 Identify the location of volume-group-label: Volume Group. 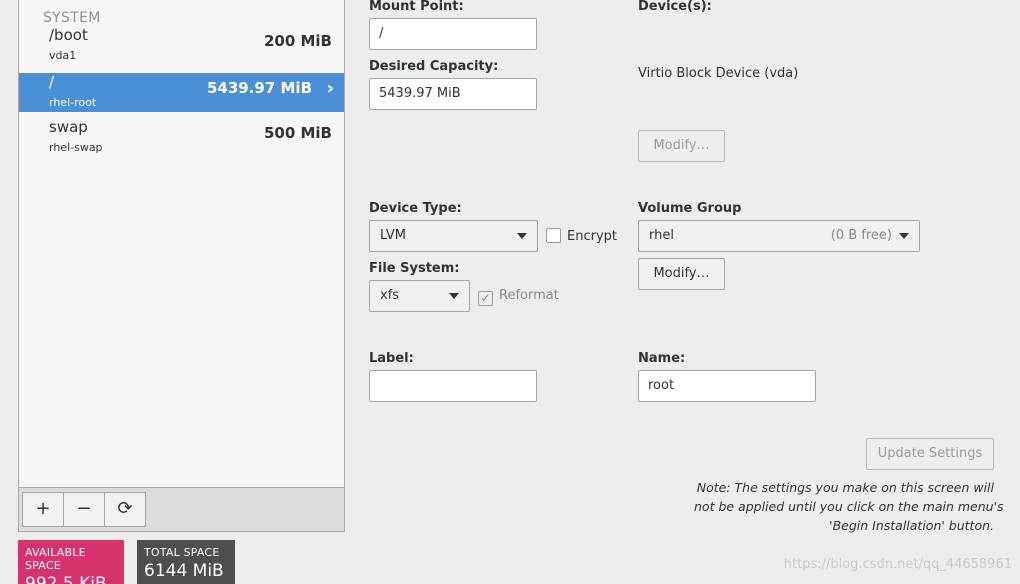
(690, 208).